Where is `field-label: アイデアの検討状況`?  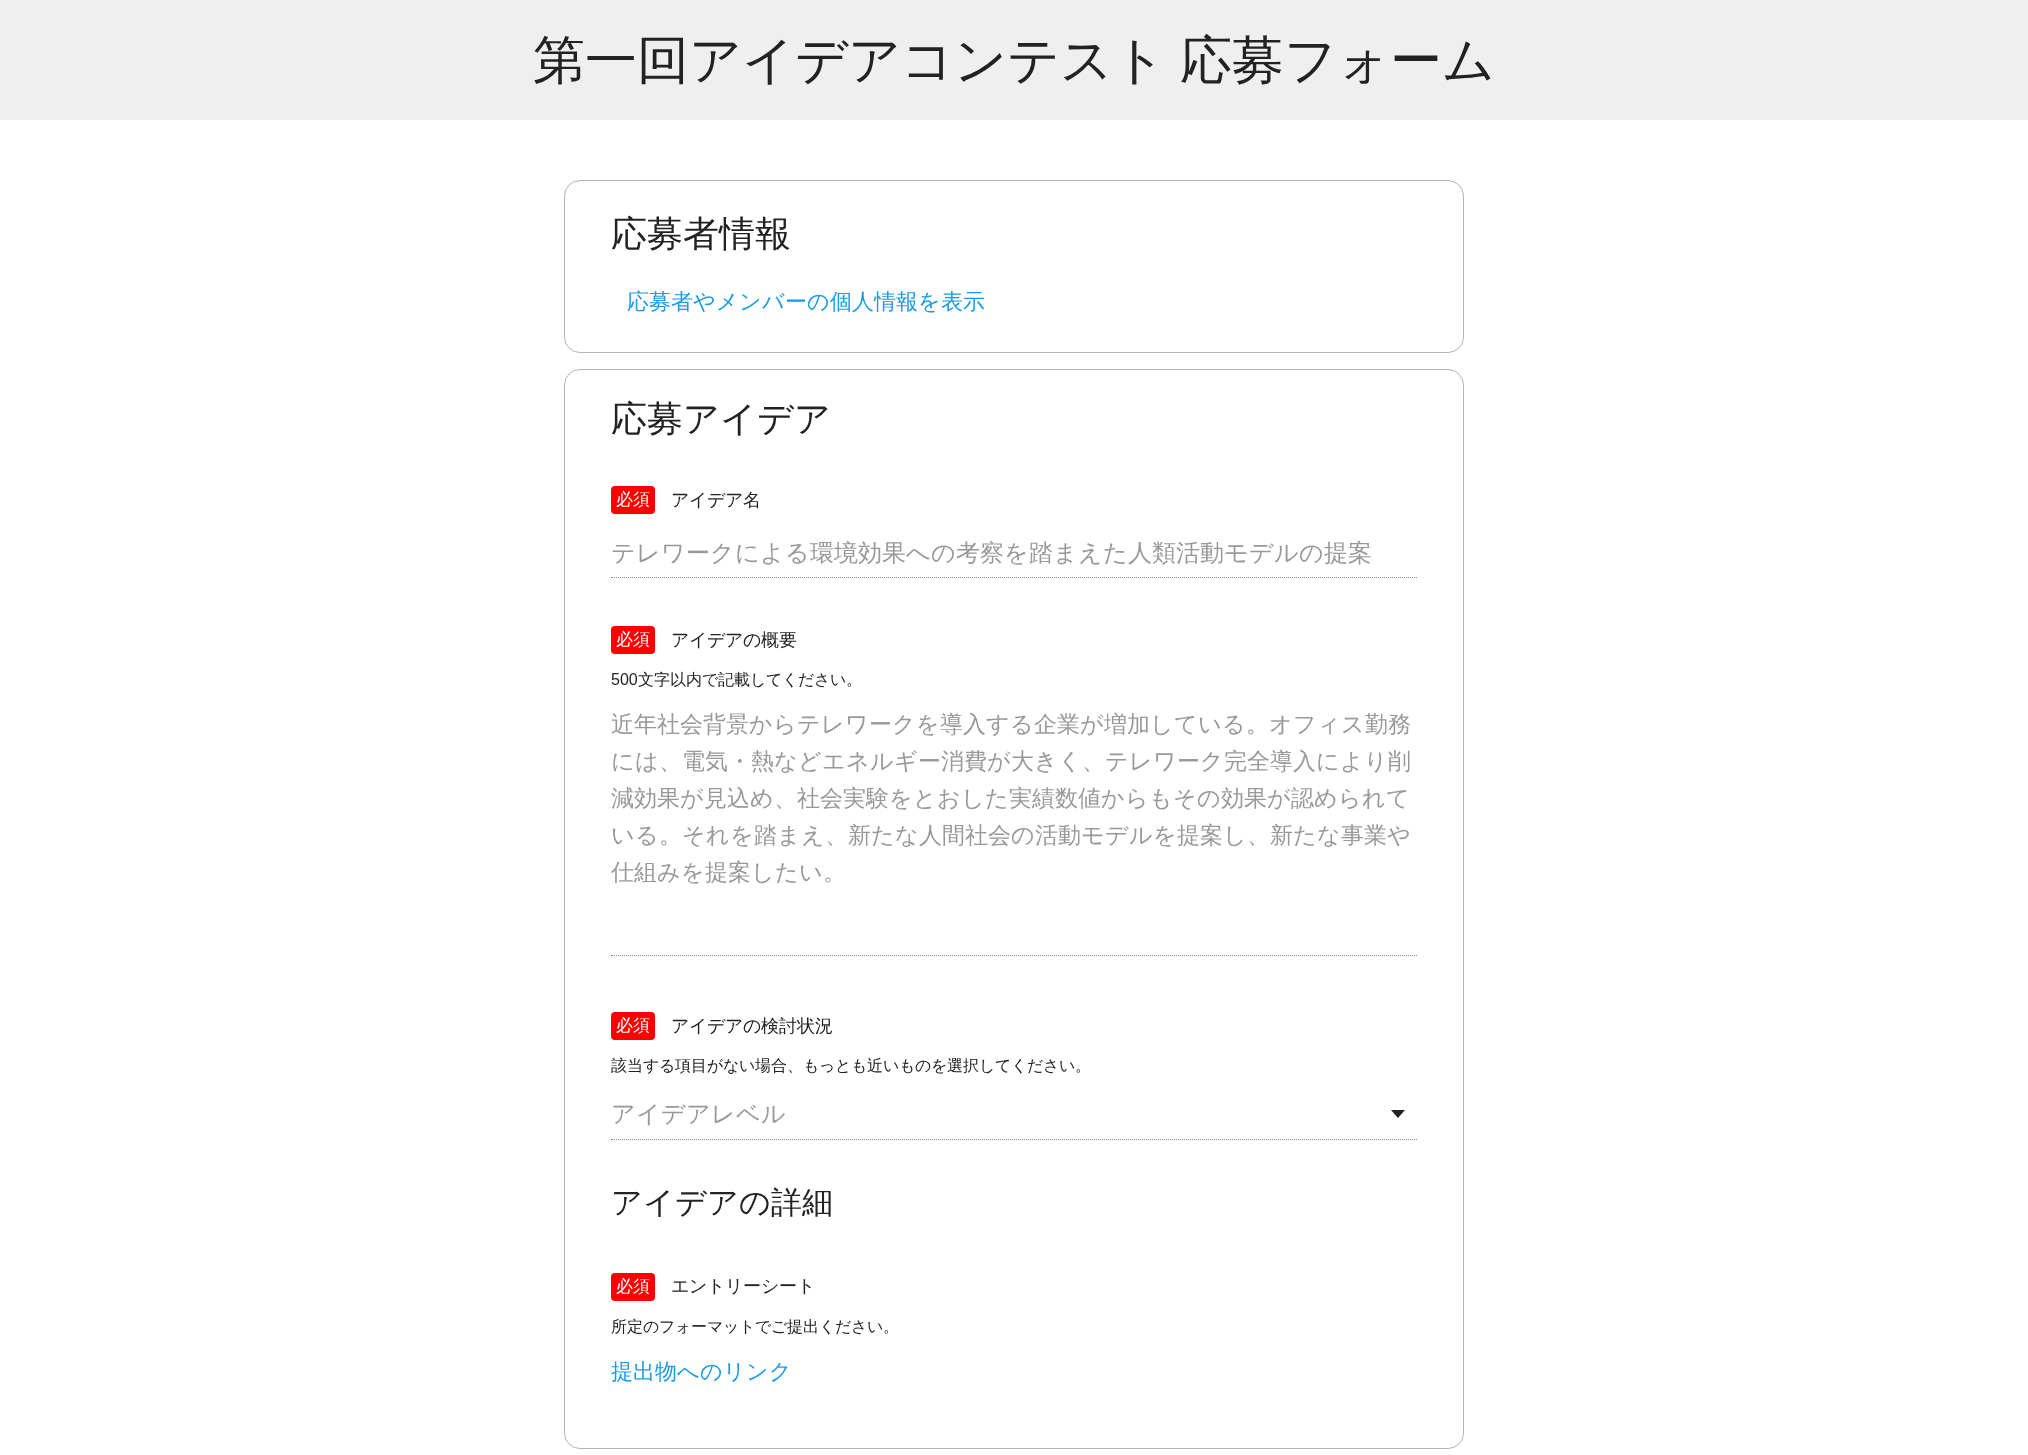
field-label: アイデアの検討状況 is located at coordinates (752, 1026).